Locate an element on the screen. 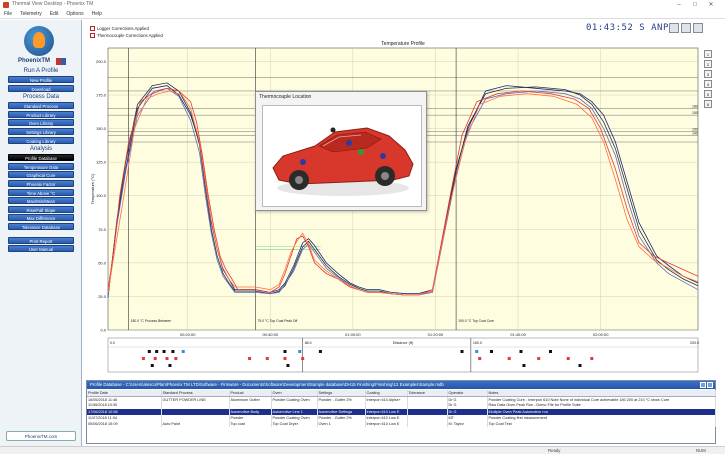 The image size is (725, 454). zone-tick-label: 200.0 is located at coordinates (694, 343).